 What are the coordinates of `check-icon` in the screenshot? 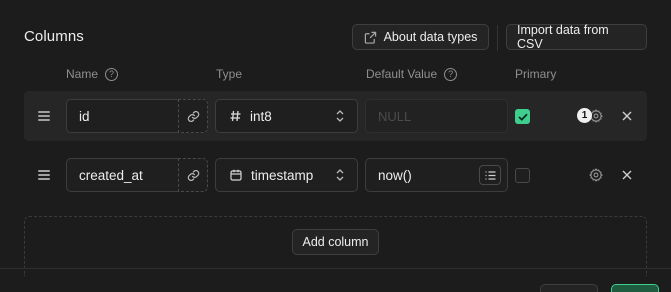 It's located at (522, 117).